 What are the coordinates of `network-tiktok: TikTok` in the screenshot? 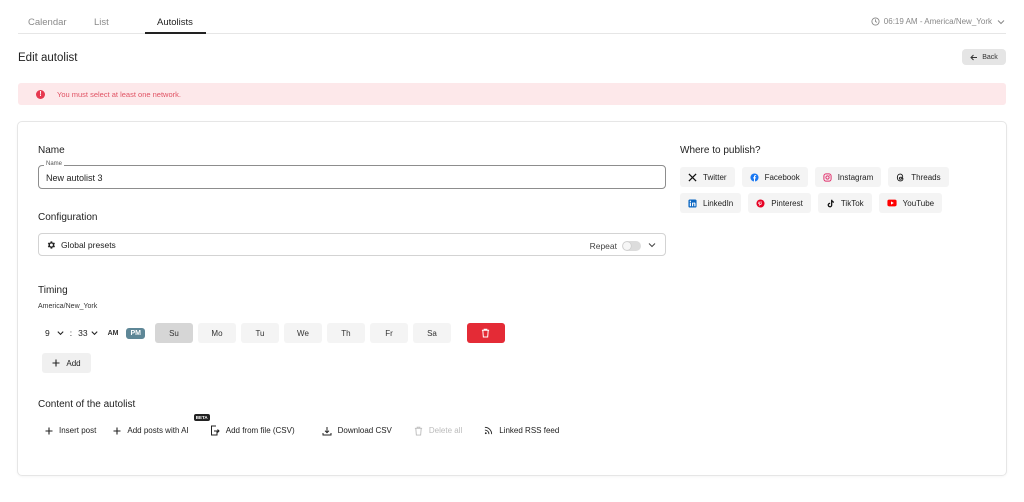 It's located at (844, 203).